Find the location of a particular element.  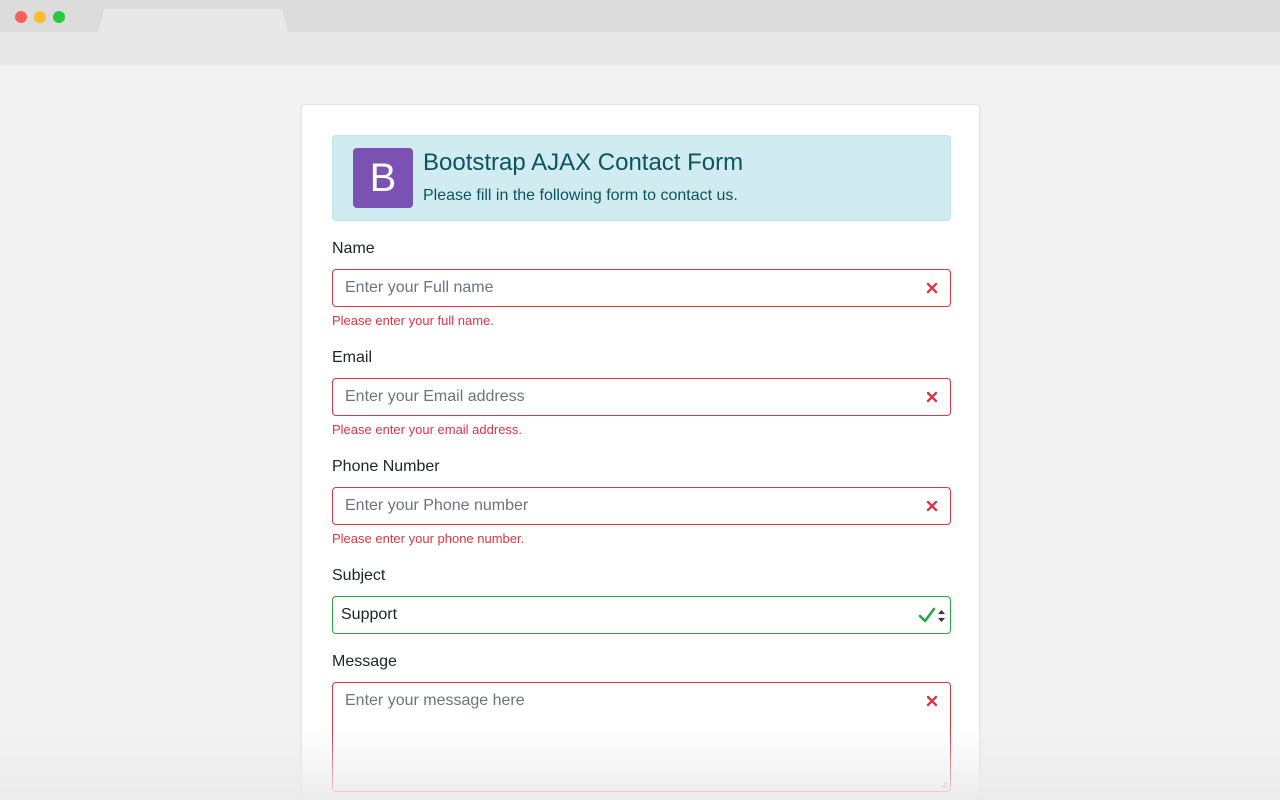

message-textarea: Enter your message here is located at coordinates (641, 737).